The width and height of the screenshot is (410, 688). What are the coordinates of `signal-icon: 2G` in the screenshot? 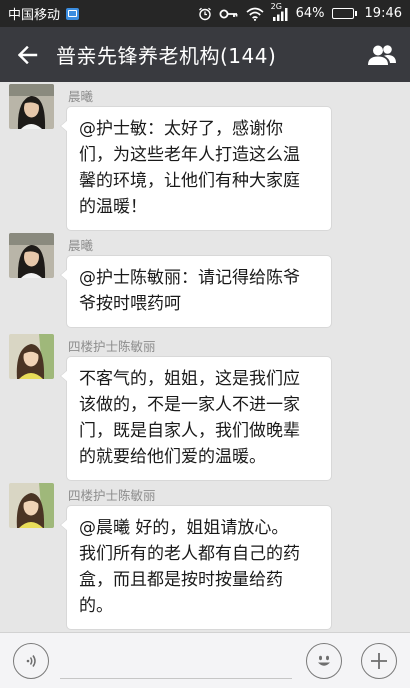 It's located at (280, 11).